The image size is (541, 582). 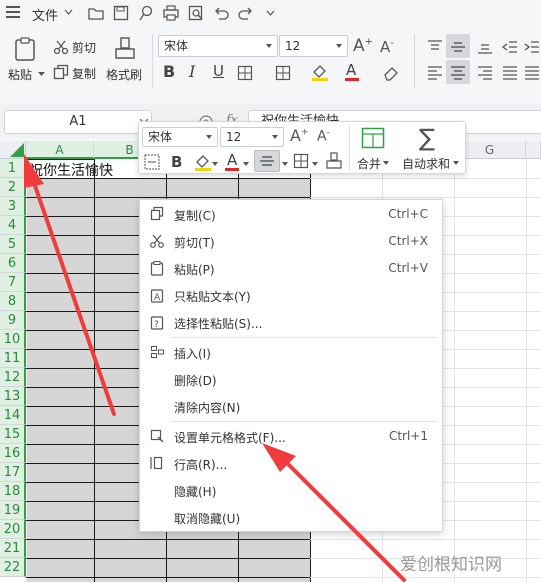 I want to click on red-arrow-to-format-cells, so click(x=334, y=512).